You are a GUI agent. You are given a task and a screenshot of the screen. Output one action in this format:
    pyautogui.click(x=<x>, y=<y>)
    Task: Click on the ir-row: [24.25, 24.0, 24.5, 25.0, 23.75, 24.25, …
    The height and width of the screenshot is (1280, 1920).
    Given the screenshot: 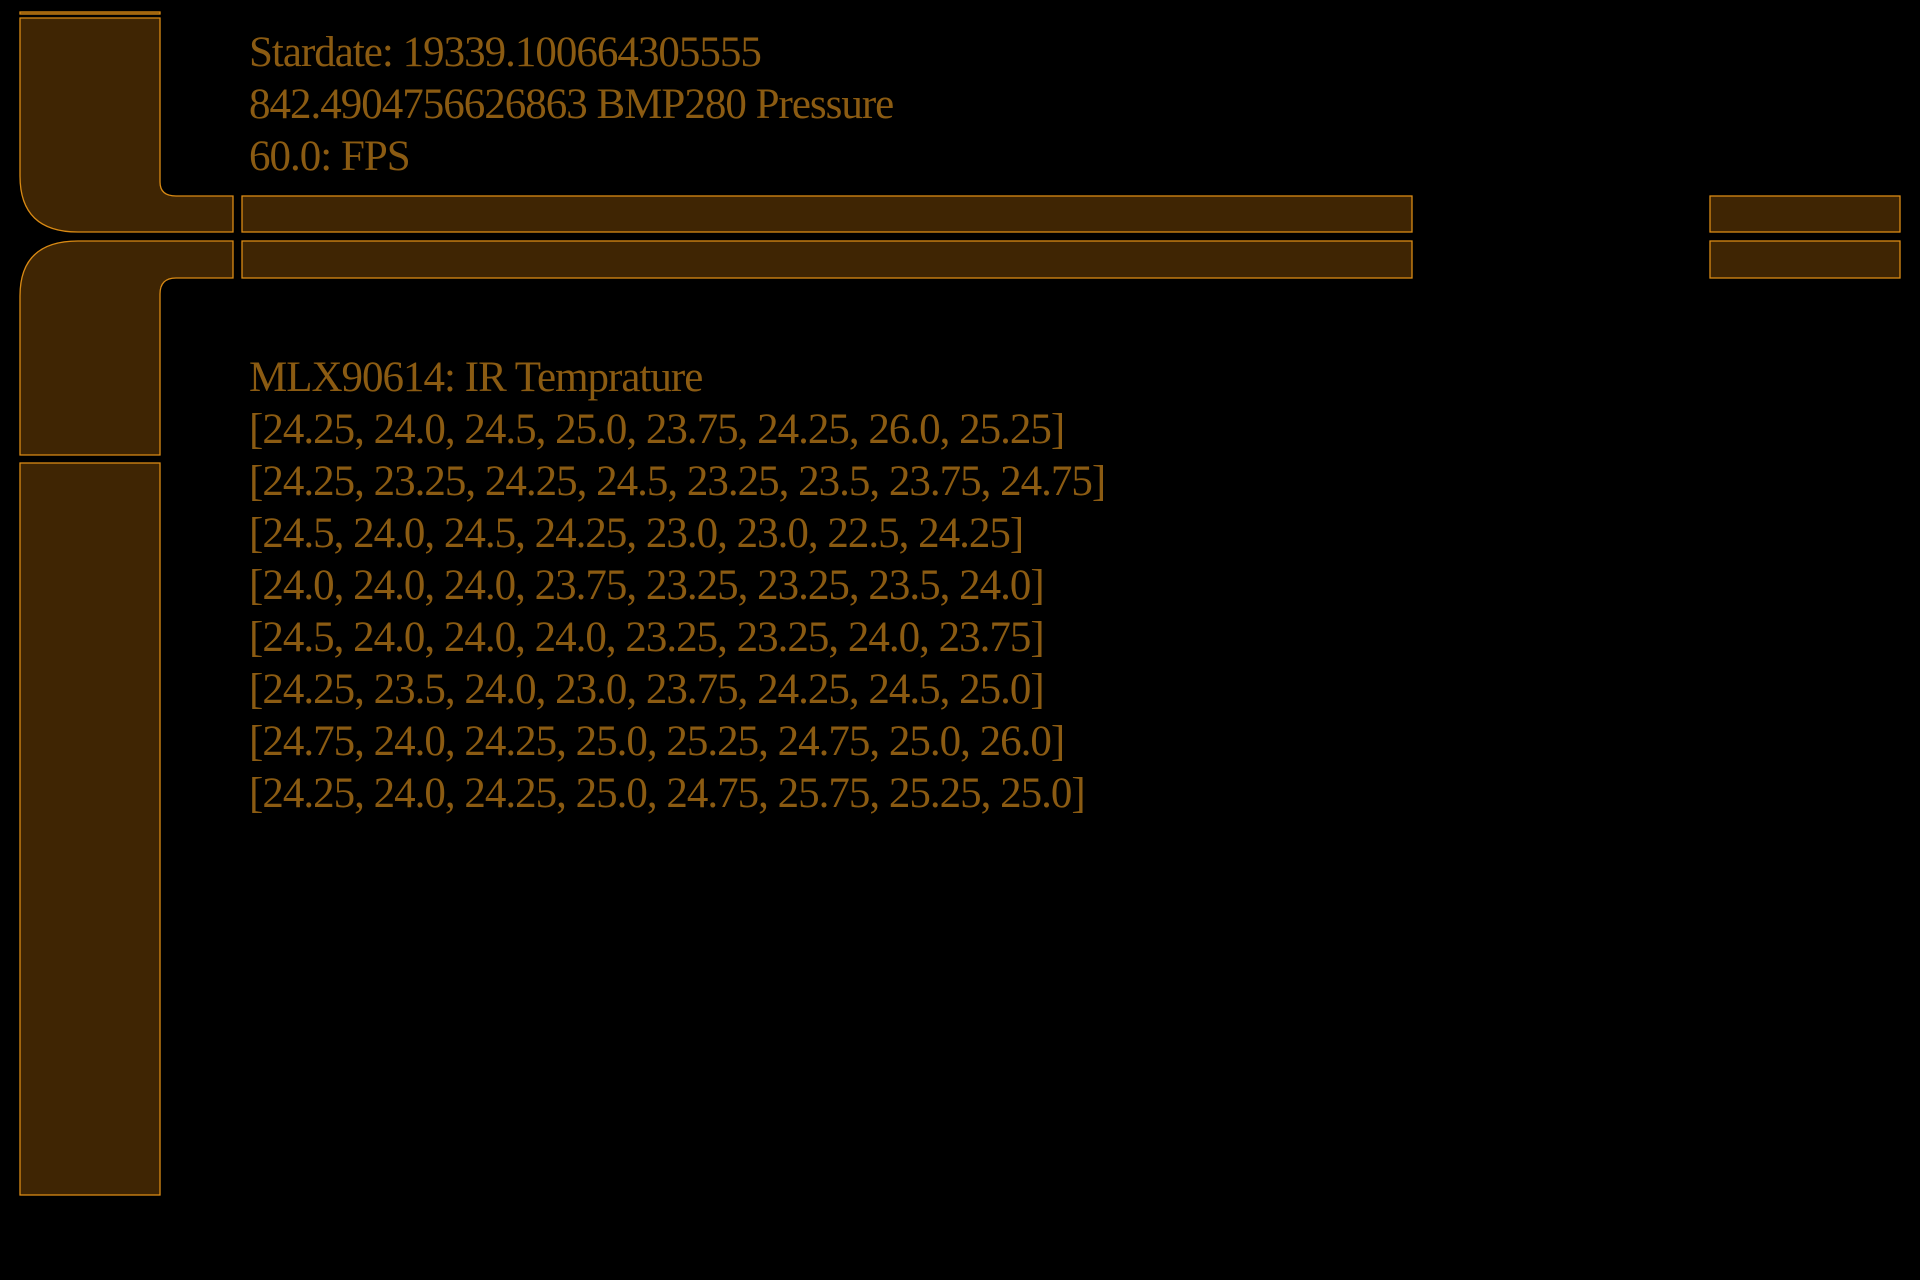 What is the action you would take?
    pyautogui.click(x=657, y=429)
    